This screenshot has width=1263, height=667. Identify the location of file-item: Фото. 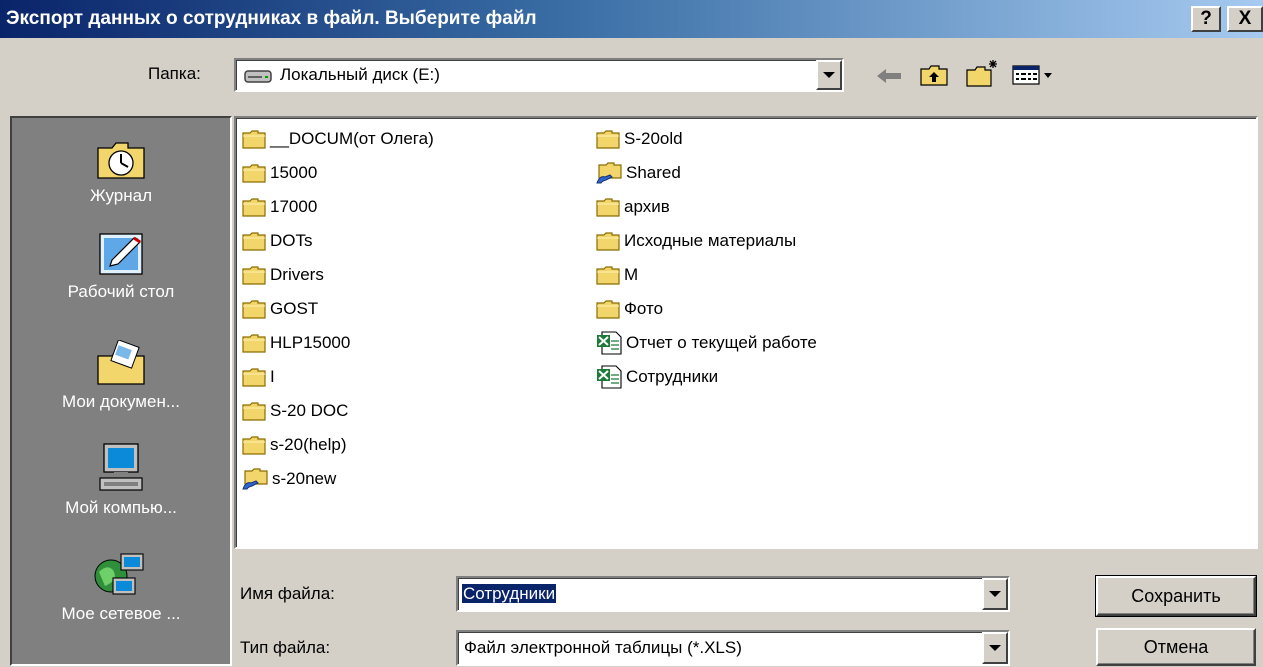
(629, 309).